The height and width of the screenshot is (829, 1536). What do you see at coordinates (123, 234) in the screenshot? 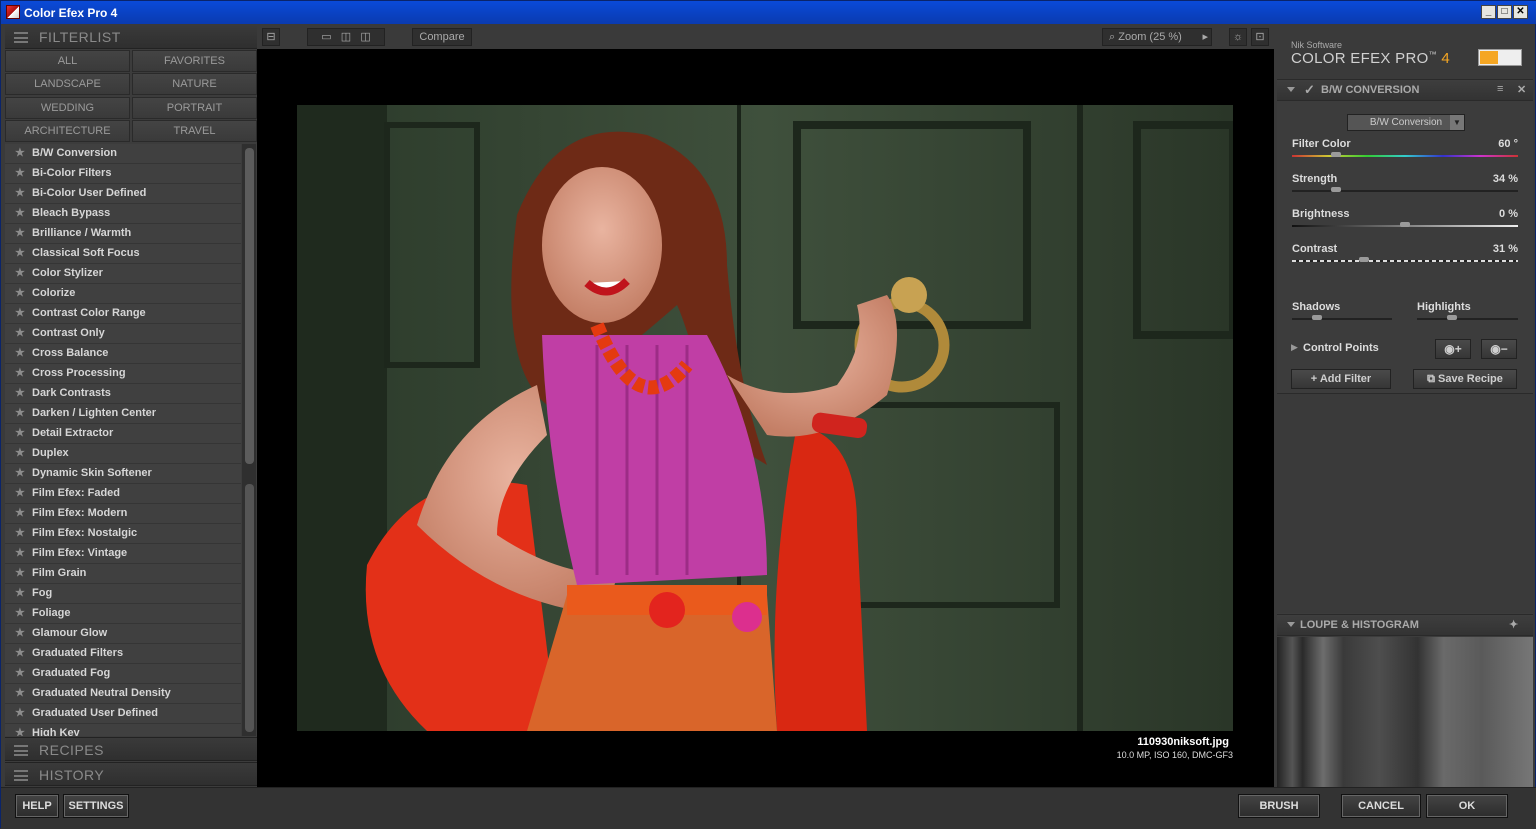
I see `filter-item: ★Brilliance / Warmth` at bounding box center [123, 234].